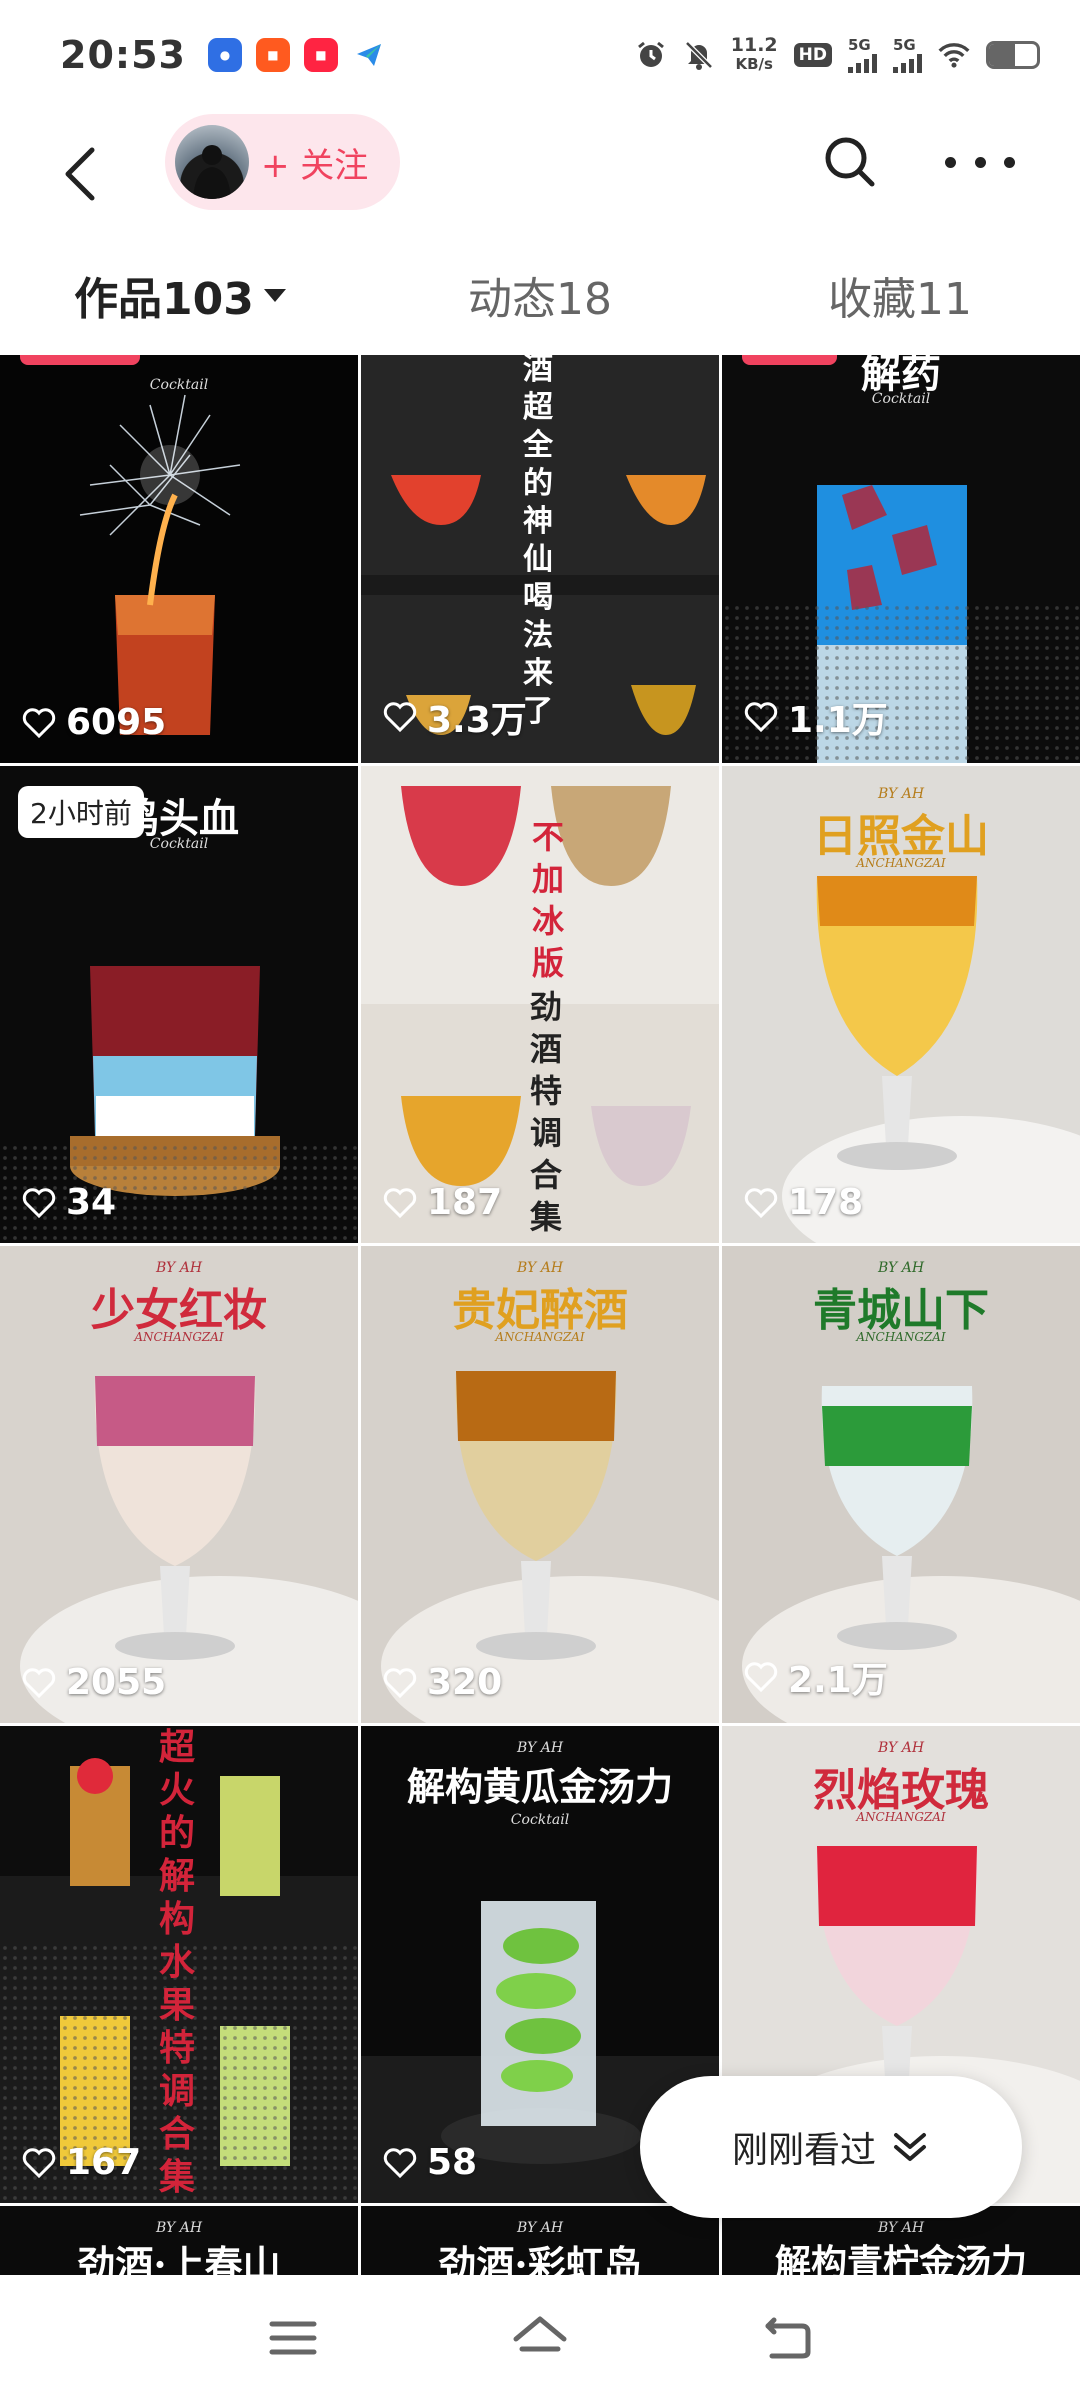  What do you see at coordinates (1013, 55) in the screenshot?
I see `battery-icon` at bounding box center [1013, 55].